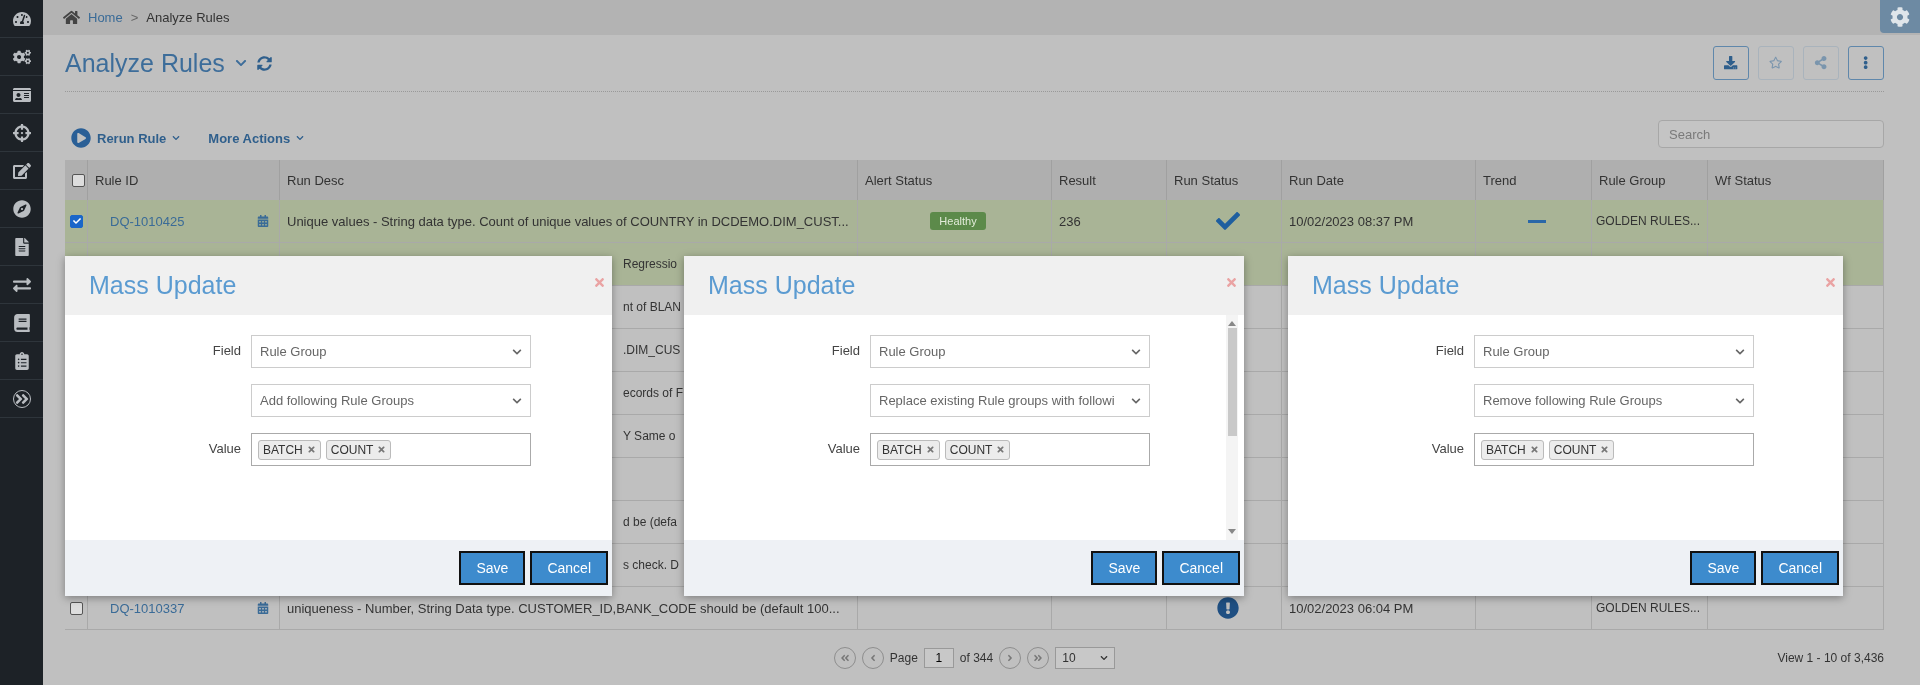  What do you see at coordinates (1771, 134) in the screenshot?
I see `search-field: Search` at bounding box center [1771, 134].